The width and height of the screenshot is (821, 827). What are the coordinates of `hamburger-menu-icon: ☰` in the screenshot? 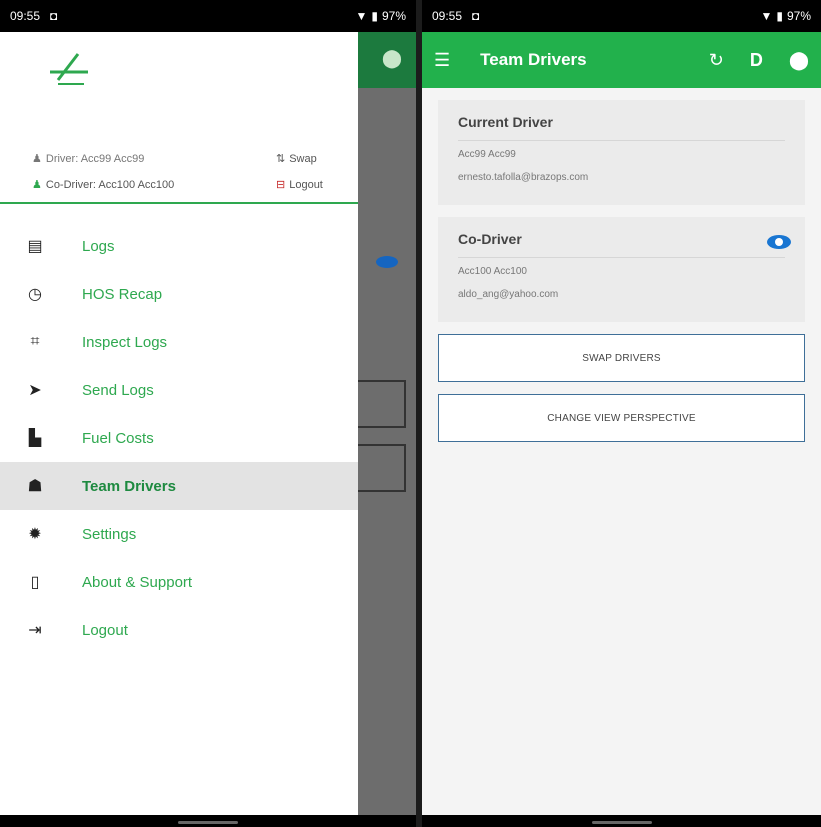 It's located at (442, 60).